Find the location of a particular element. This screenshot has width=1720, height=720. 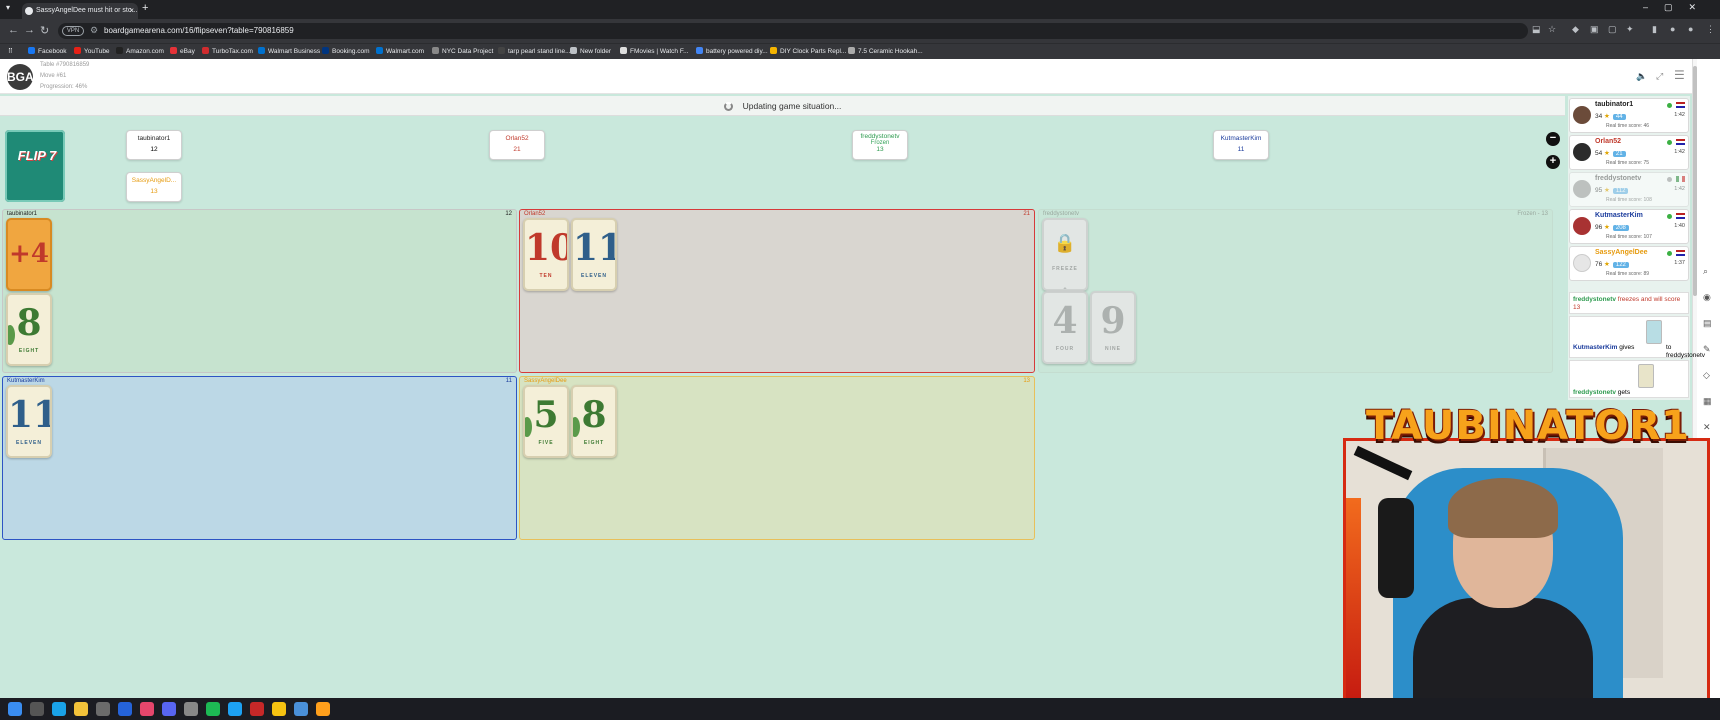

extension-icon: ◆ is located at coordinates (1575, 29).